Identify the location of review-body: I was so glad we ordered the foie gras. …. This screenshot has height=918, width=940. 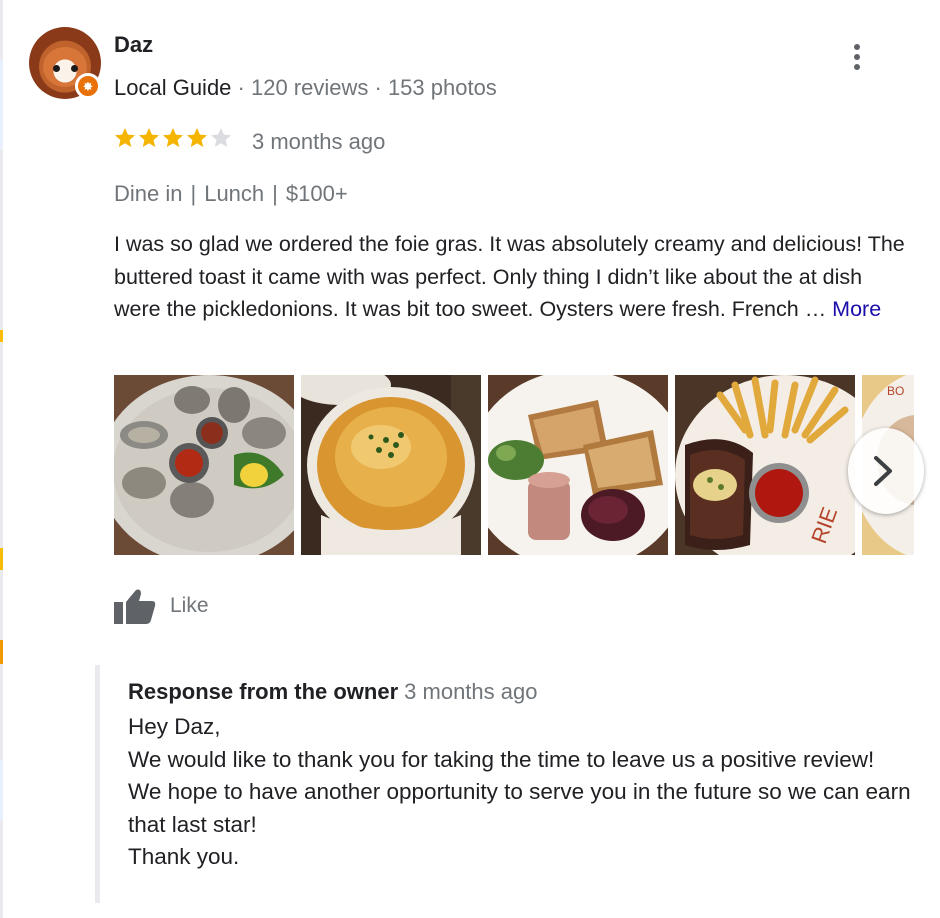
(509, 276).